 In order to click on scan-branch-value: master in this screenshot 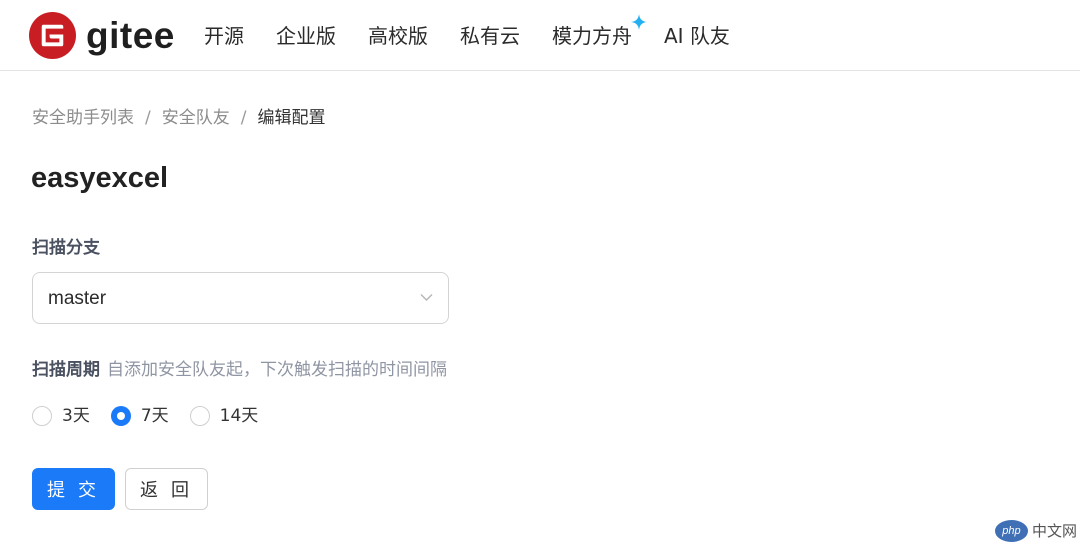, I will do `click(77, 298)`.